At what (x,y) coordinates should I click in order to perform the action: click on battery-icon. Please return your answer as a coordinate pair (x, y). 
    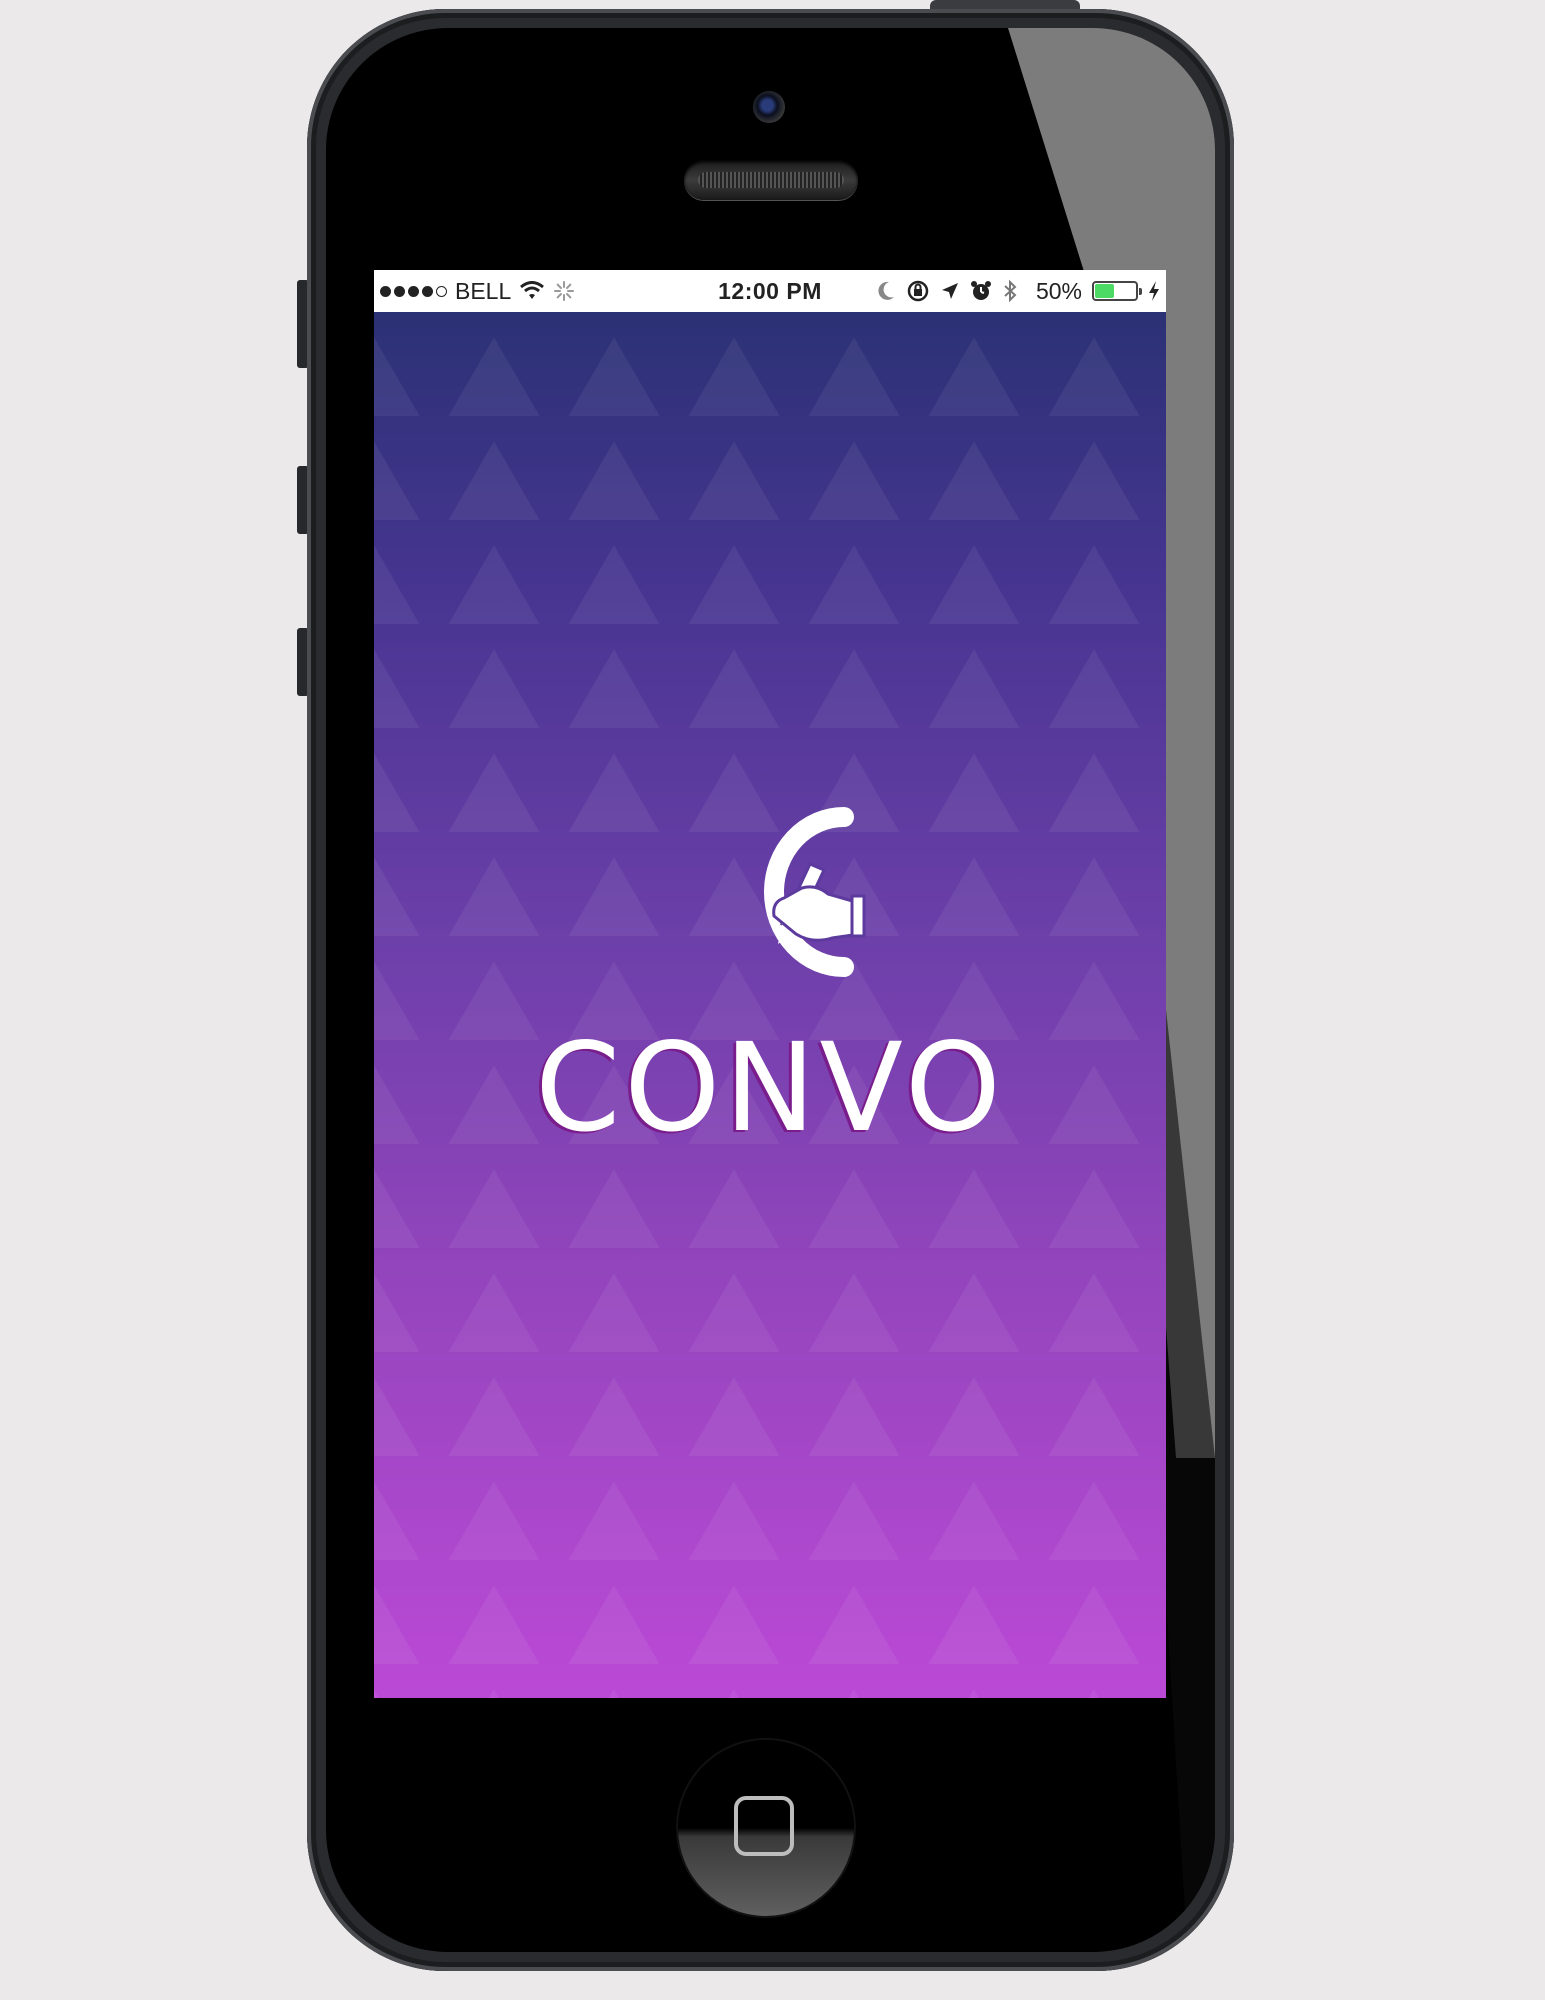
    Looking at the image, I should click on (1117, 291).